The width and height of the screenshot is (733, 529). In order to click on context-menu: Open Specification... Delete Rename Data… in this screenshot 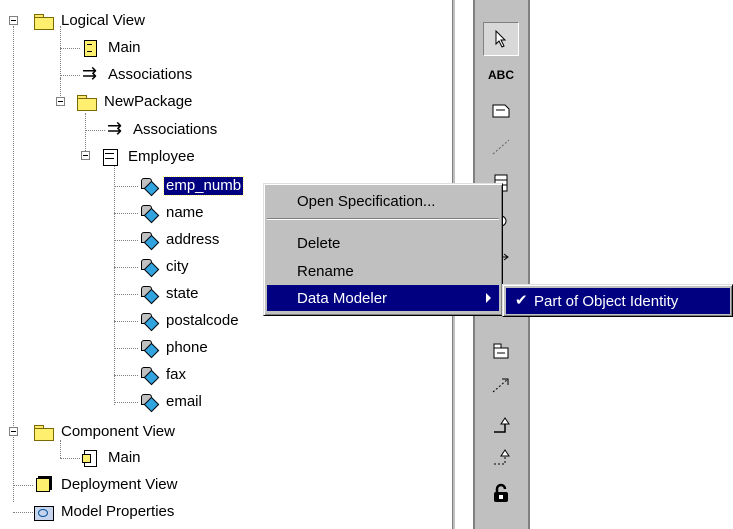, I will do `click(383, 249)`.